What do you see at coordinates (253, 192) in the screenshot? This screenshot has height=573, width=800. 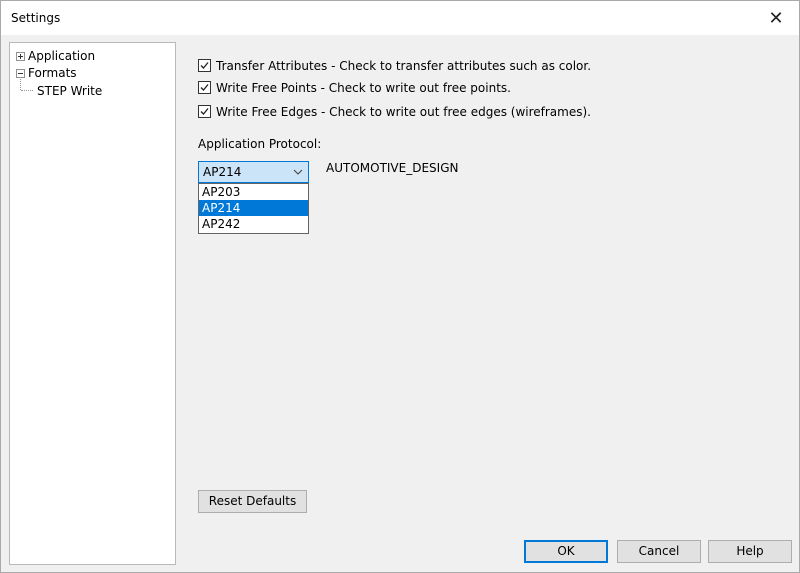 I see `protocol-option-ap203: AP203` at bounding box center [253, 192].